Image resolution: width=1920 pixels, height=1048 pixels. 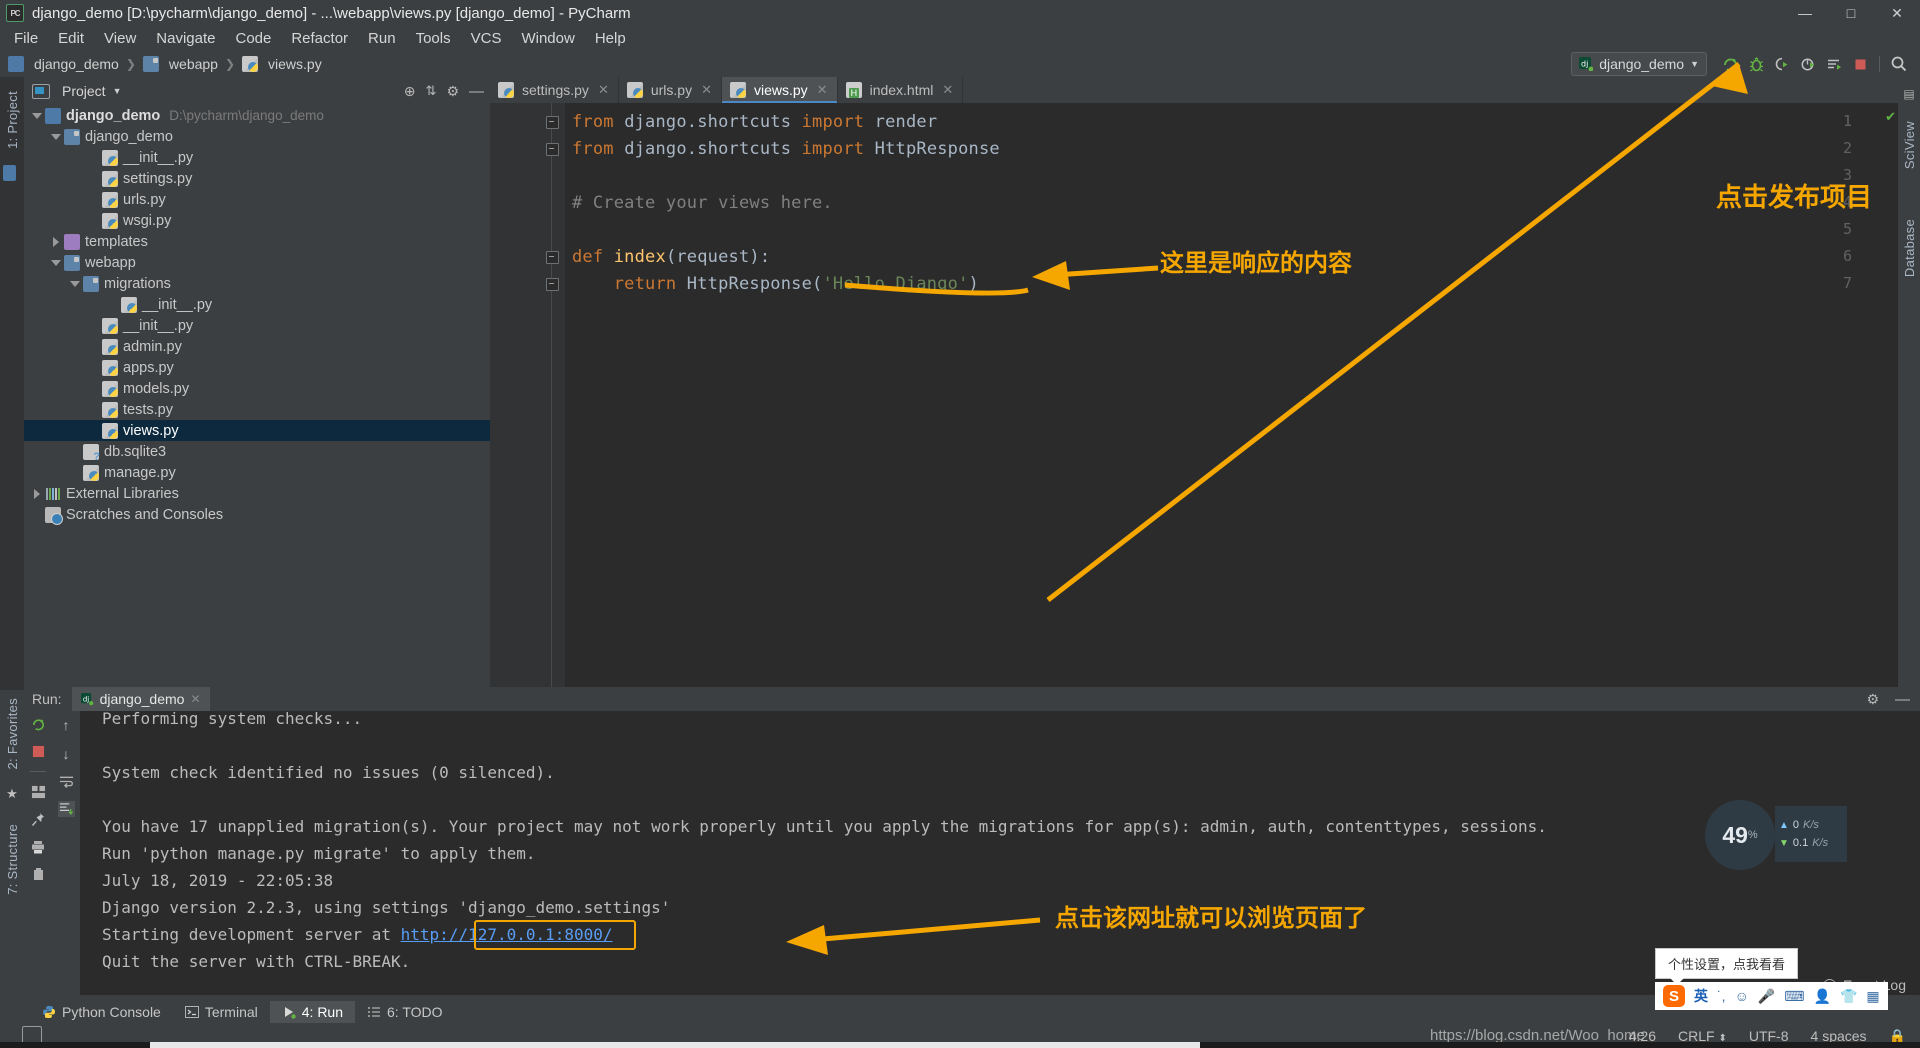 I want to click on sogou-logo-icon: S, so click(x=1674, y=996).